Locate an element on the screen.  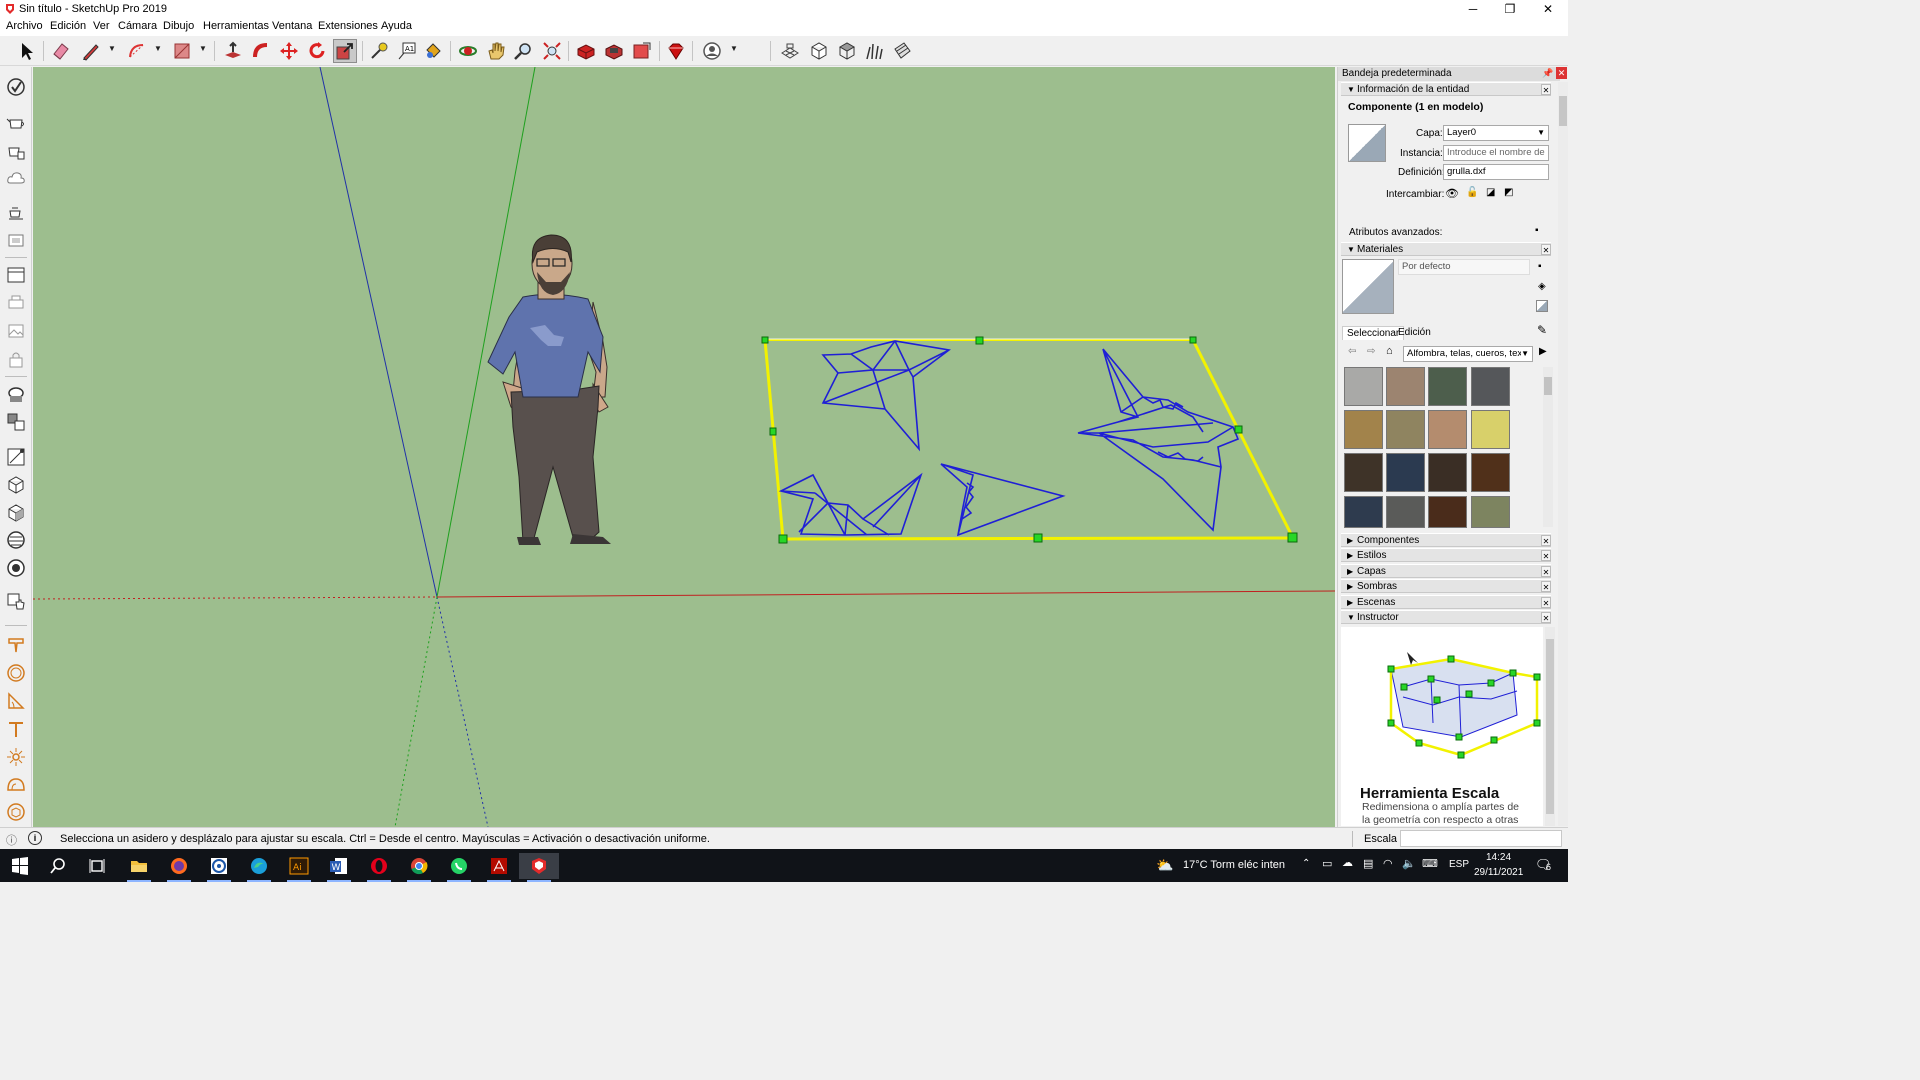
volume-icon: 🔈 is located at coordinates (1409, 863).